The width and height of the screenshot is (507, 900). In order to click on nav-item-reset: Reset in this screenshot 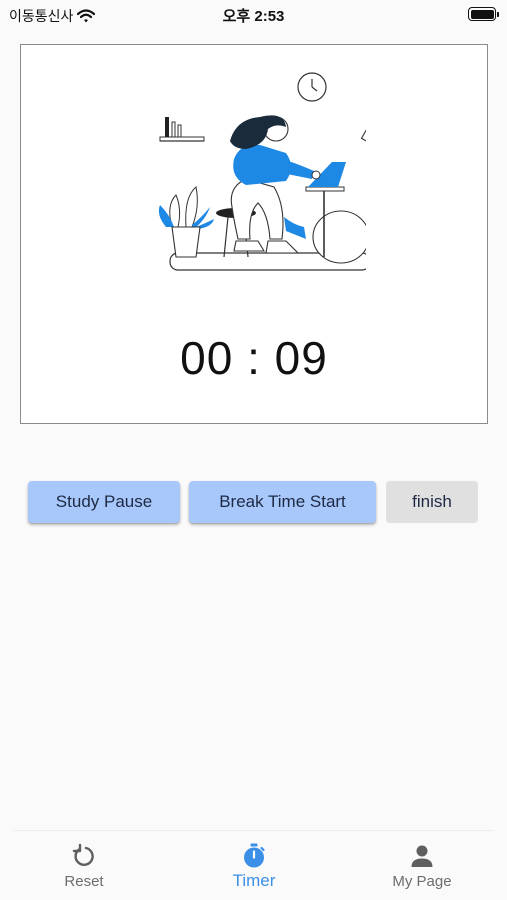, I will do `click(84, 866)`.